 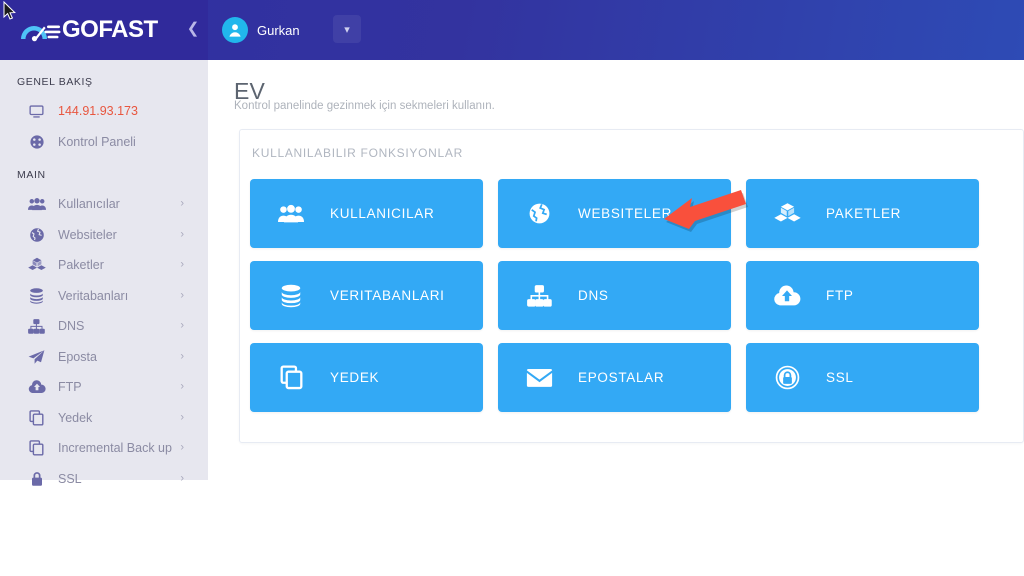 I want to click on tile-kullanicilar: KULLANICILAR, so click(x=366, y=213).